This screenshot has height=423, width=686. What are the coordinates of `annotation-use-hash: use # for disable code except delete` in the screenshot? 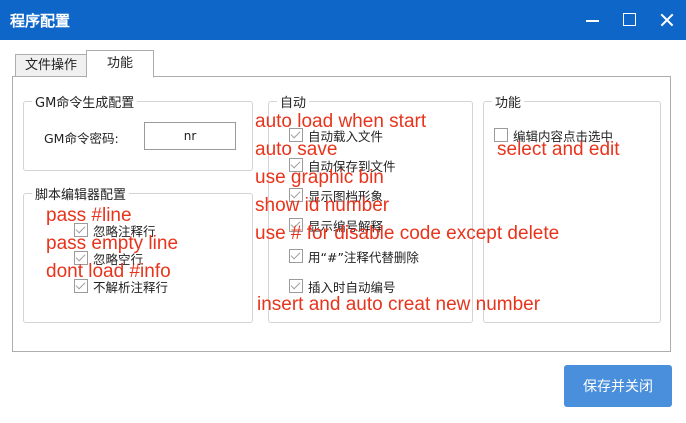 It's located at (407, 233).